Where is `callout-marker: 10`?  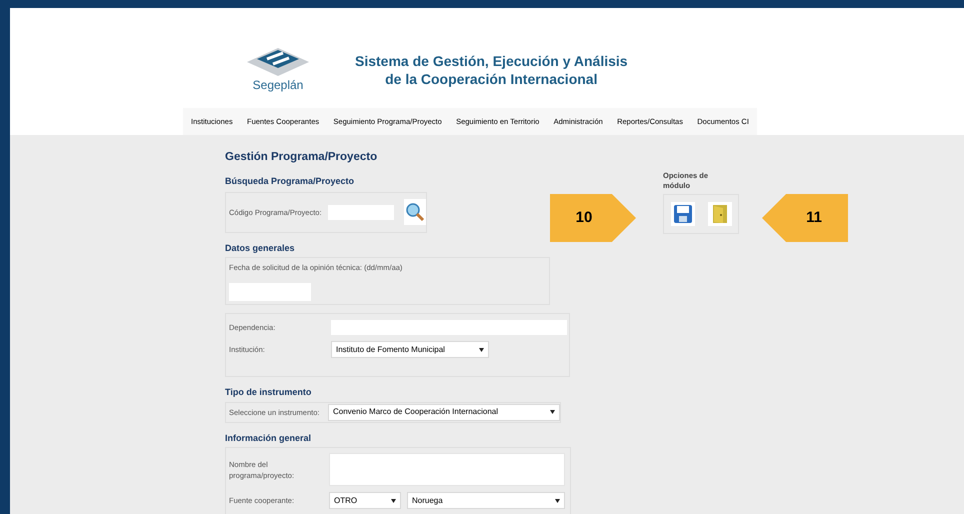
callout-marker: 10 is located at coordinates (593, 218).